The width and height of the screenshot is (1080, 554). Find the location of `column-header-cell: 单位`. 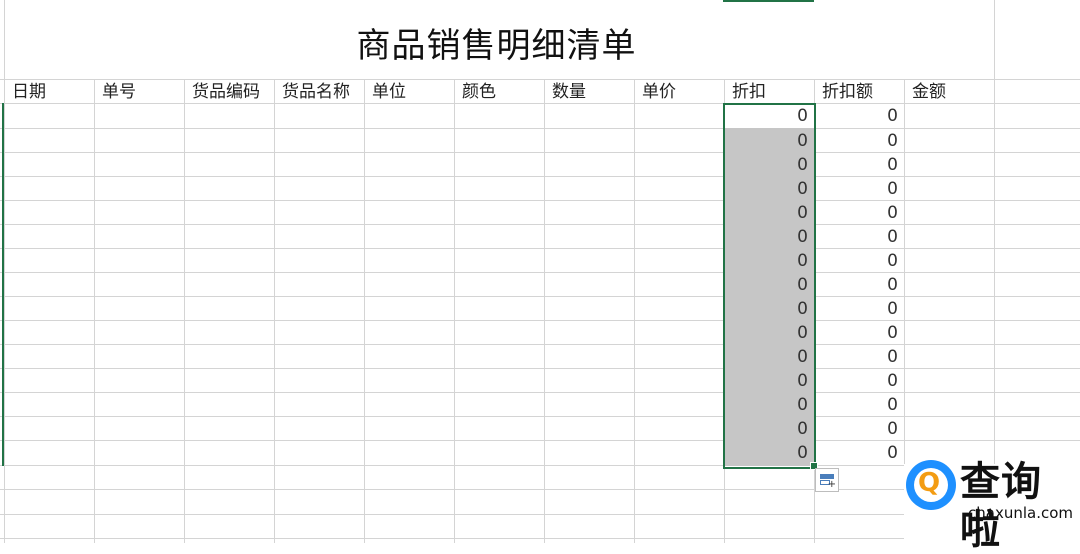

column-header-cell: 单位 is located at coordinates (409, 92).